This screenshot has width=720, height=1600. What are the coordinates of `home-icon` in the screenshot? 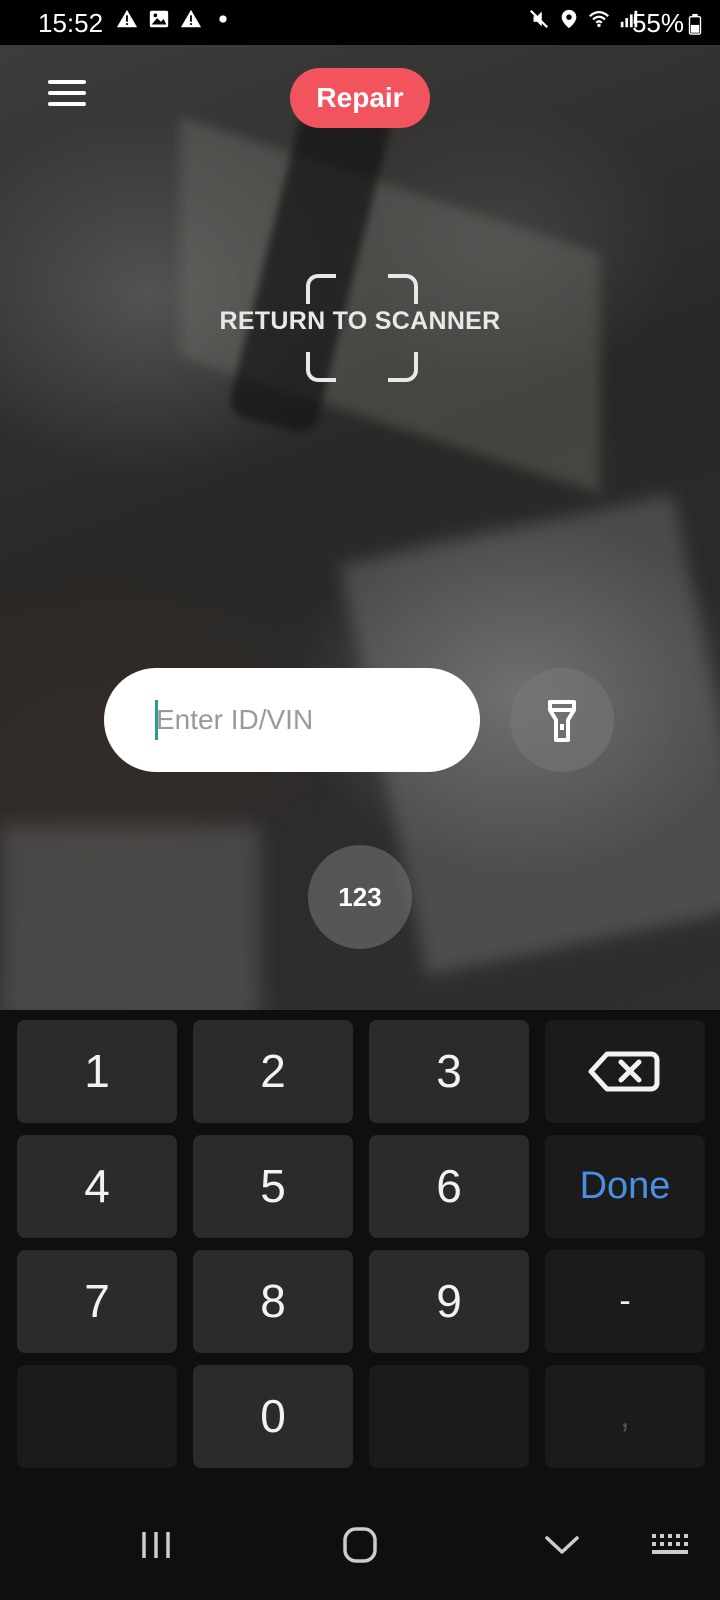 It's located at (360, 1545).